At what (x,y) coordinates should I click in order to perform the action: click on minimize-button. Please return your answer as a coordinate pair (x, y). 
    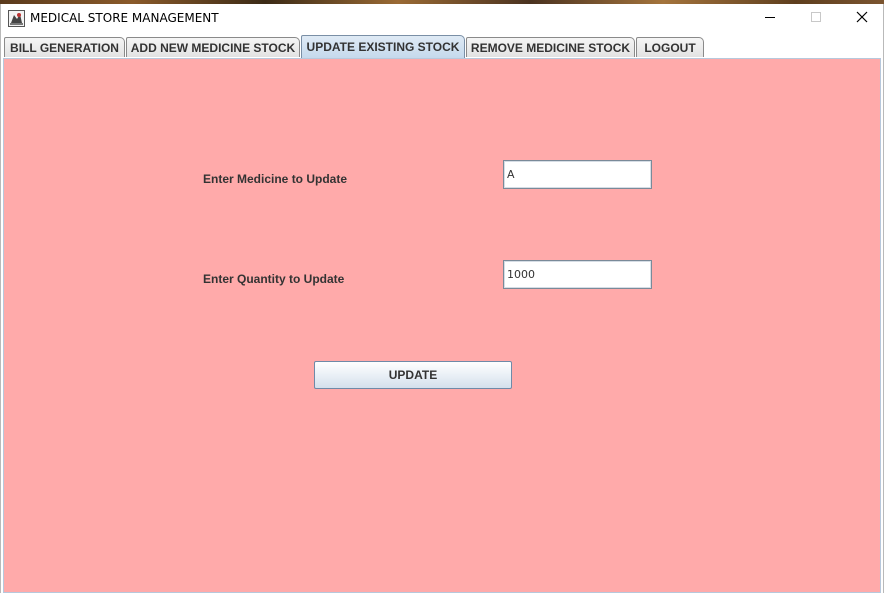
    Looking at the image, I should click on (770, 19).